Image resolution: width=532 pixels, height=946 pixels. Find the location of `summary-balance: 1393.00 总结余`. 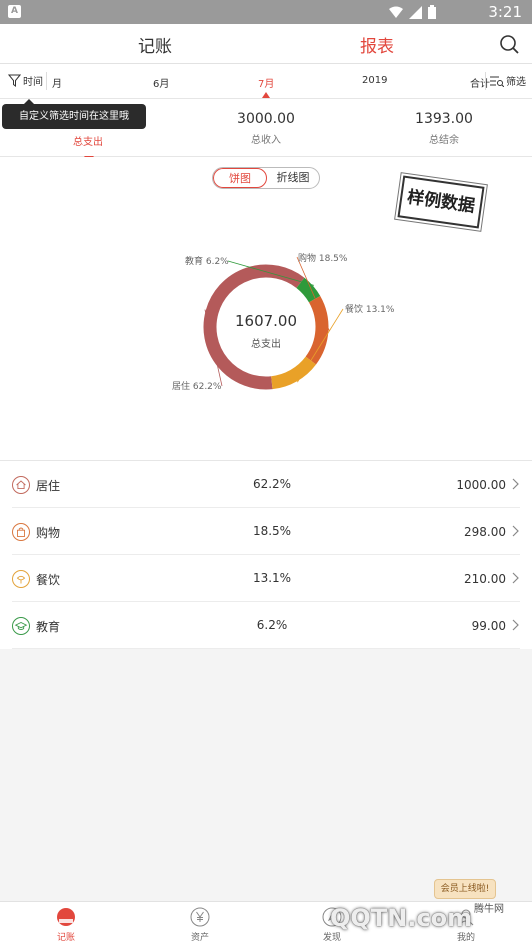

summary-balance: 1393.00 总结余 is located at coordinates (444, 128).